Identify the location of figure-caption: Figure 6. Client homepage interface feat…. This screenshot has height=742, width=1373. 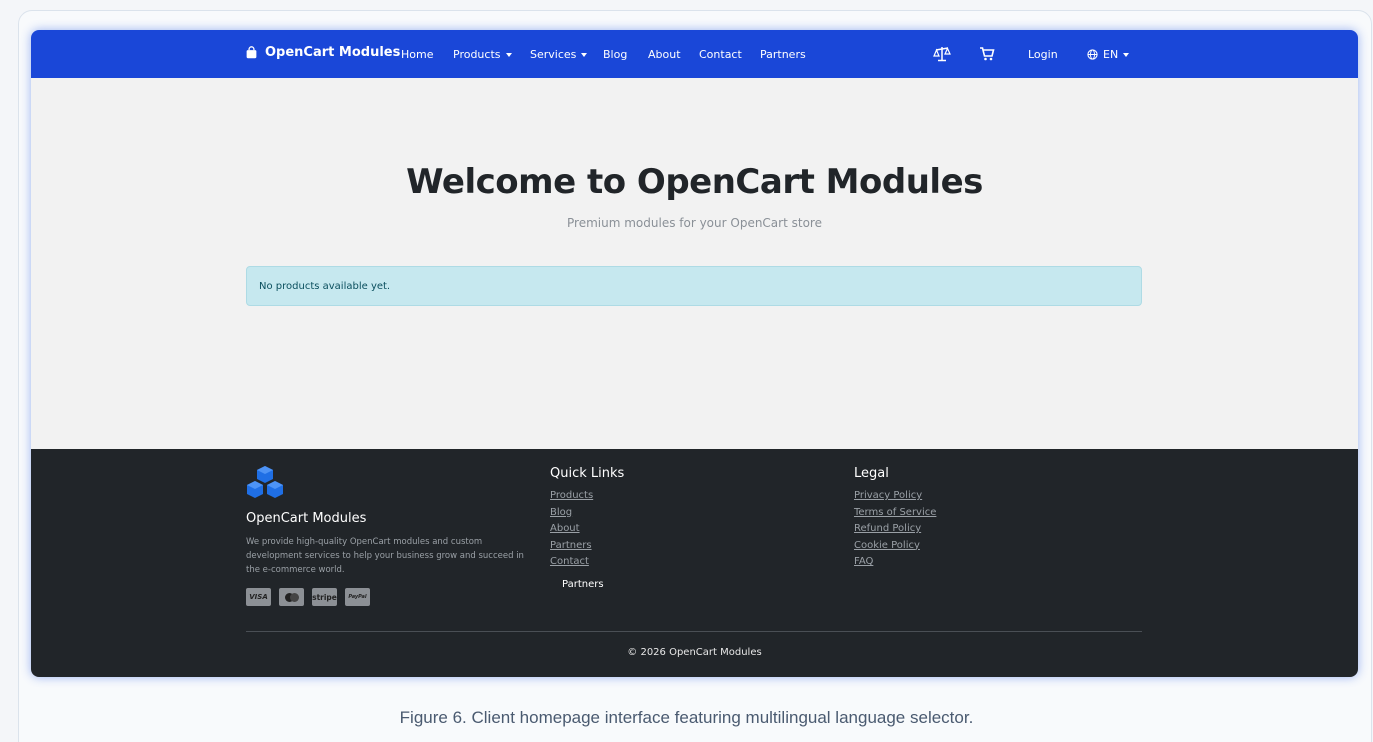
(686, 717).